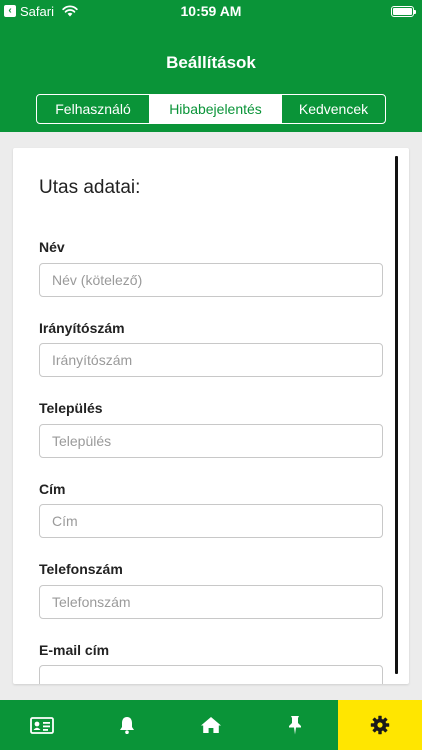 Image resolution: width=422 pixels, height=750 pixels. Describe the element at coordinates (71, 408) in the screenshot. I see `city-label: Település` at that location.